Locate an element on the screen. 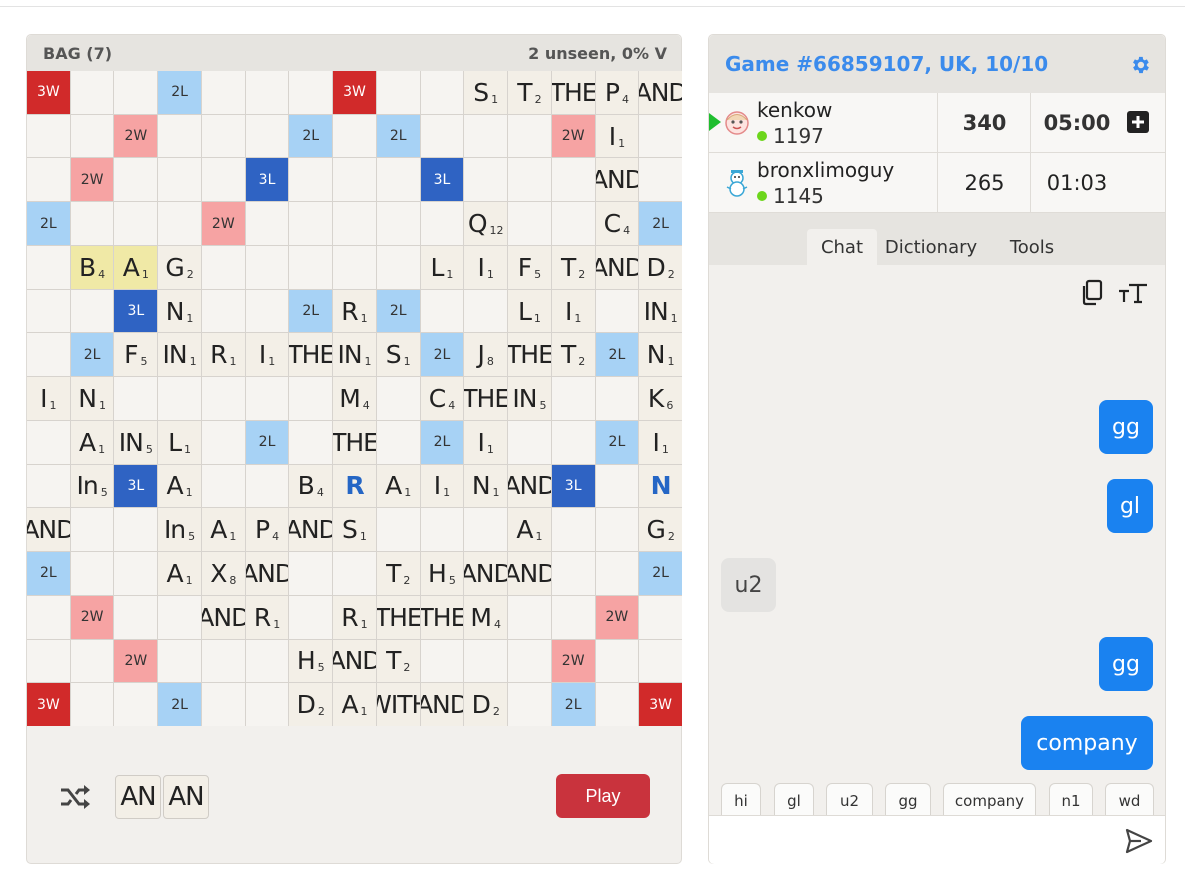 This screenshot has height=881, width=1185. chat-input is located at coordinates (937, 839).